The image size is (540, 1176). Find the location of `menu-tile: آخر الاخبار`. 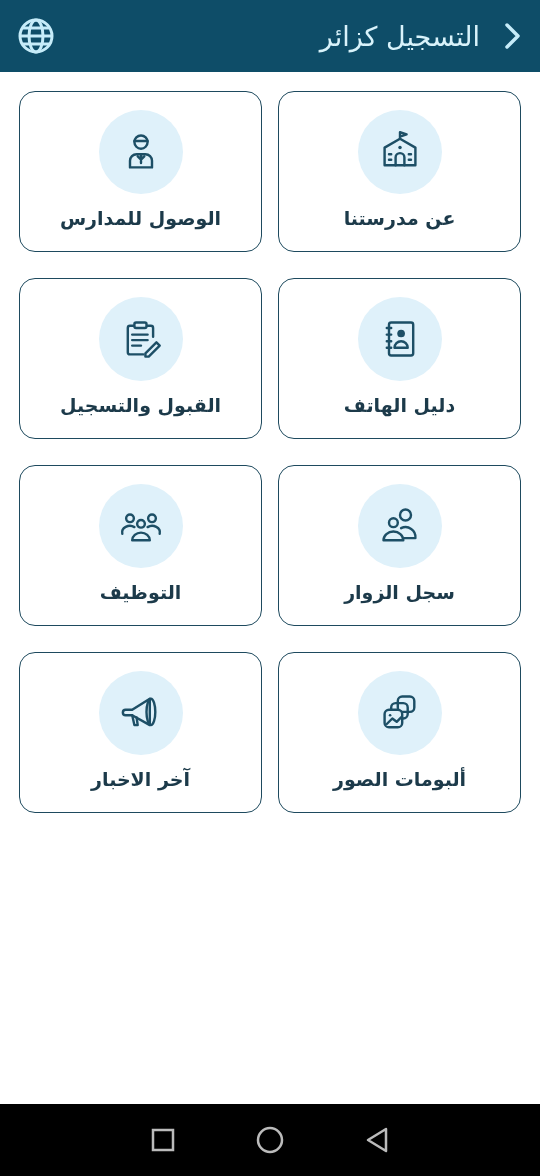

menu-tile: آخر الاخبار is located at coordinates (140, 732).